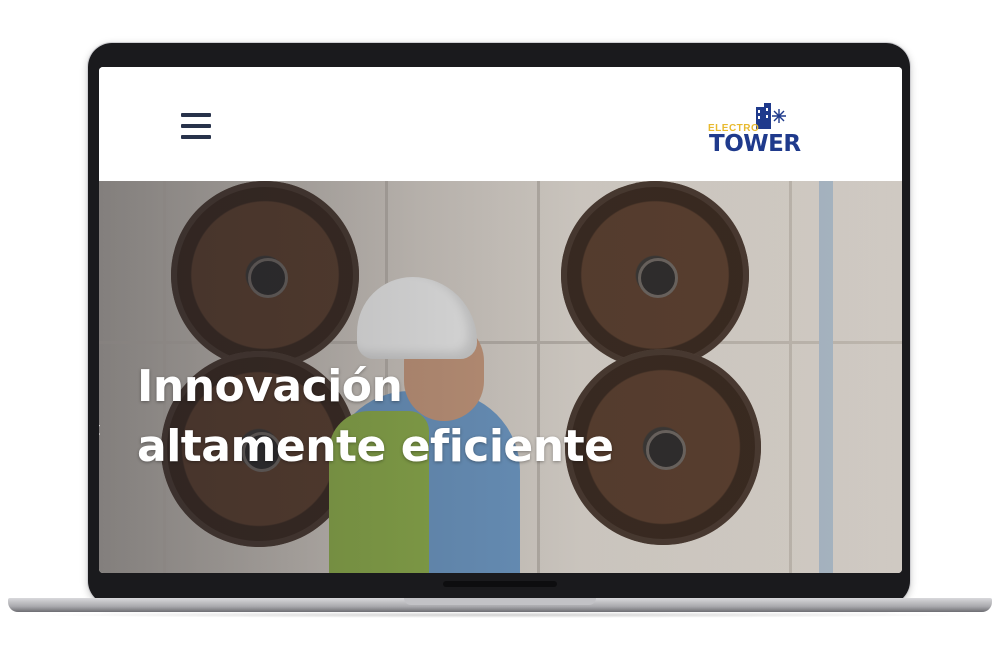  What do you see at coordinates (500, 584) in the screenshot?
I see `laptop-notch` at bounding box center [500, 584].